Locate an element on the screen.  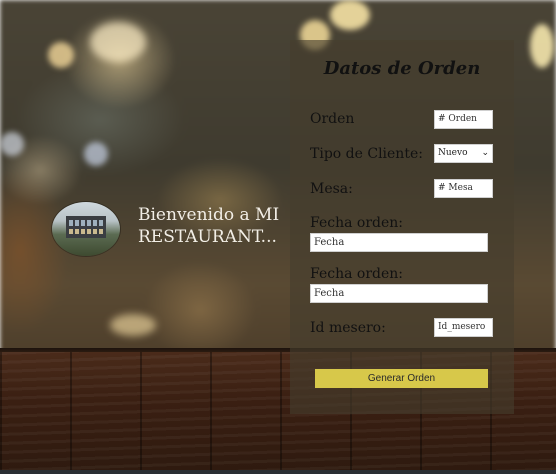
tipo-cliente-label: Tipo de Cliente: is located at coordinates (366, 154).